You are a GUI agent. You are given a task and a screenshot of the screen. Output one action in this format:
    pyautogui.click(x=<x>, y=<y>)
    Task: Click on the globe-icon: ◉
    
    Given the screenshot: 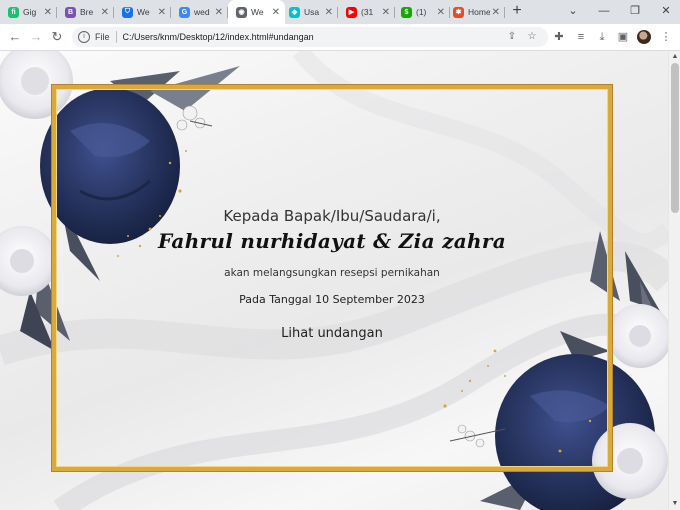 What is the action you would take?
    pyautogui.click(x=241, y=12)
    